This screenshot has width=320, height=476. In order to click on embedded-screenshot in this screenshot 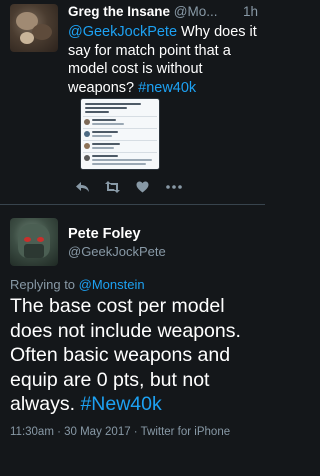, I will do `click(120, 134)`.